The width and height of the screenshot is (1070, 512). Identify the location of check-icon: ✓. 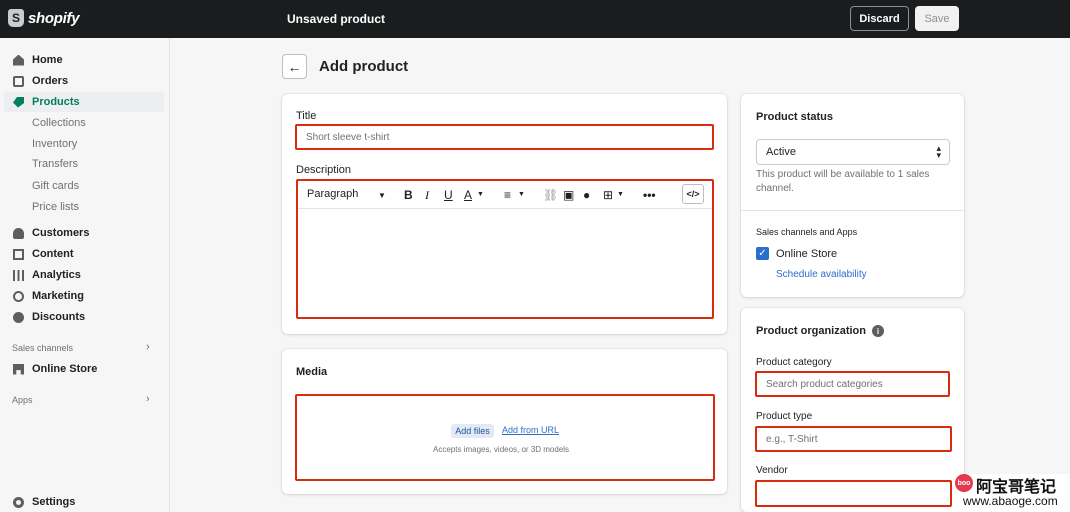
(762, 253).